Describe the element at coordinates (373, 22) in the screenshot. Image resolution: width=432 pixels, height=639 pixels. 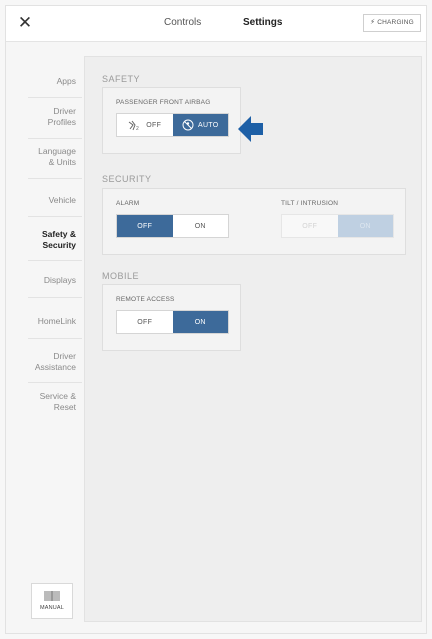
I see `lightning-bolt-icon: ⚡︎` at that location.